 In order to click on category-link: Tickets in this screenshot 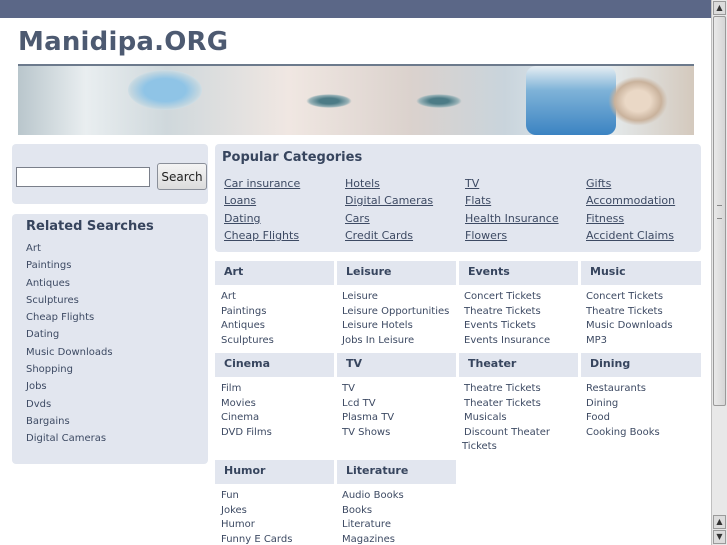, I will do `click(506, 447)`.